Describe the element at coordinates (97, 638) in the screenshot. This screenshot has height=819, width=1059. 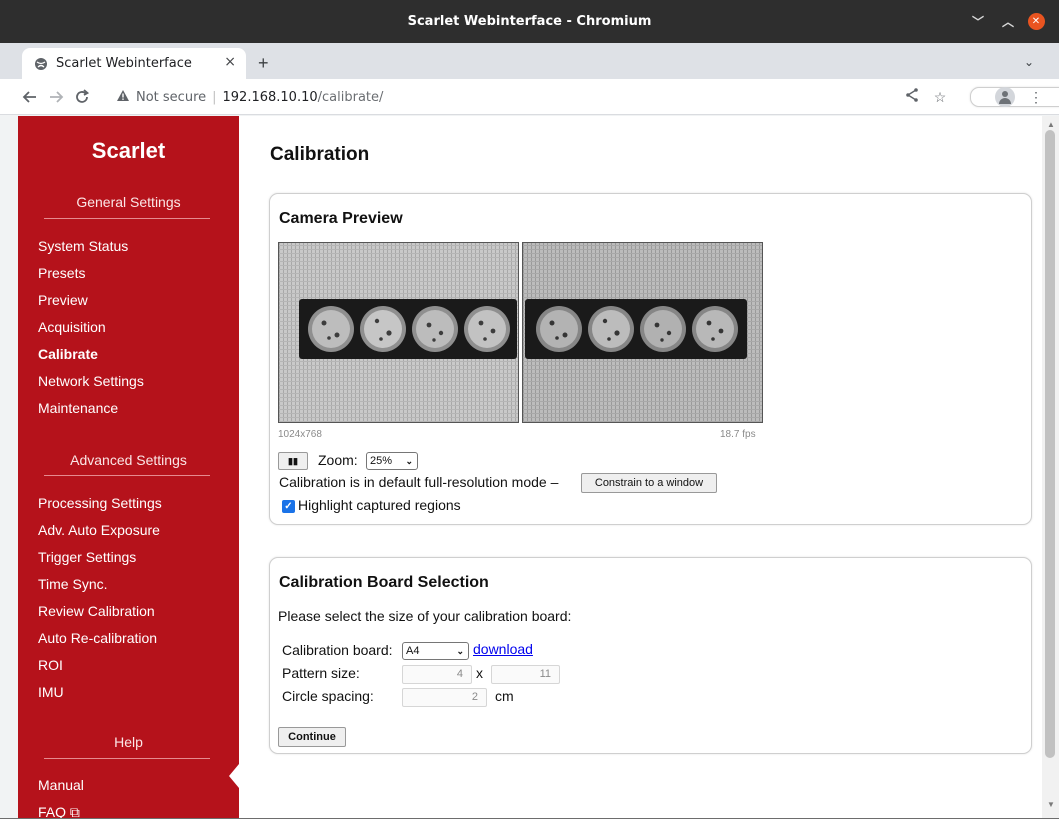
I see `sidebar-item-auto-recalibration: Auto Re-calibration` at that location.